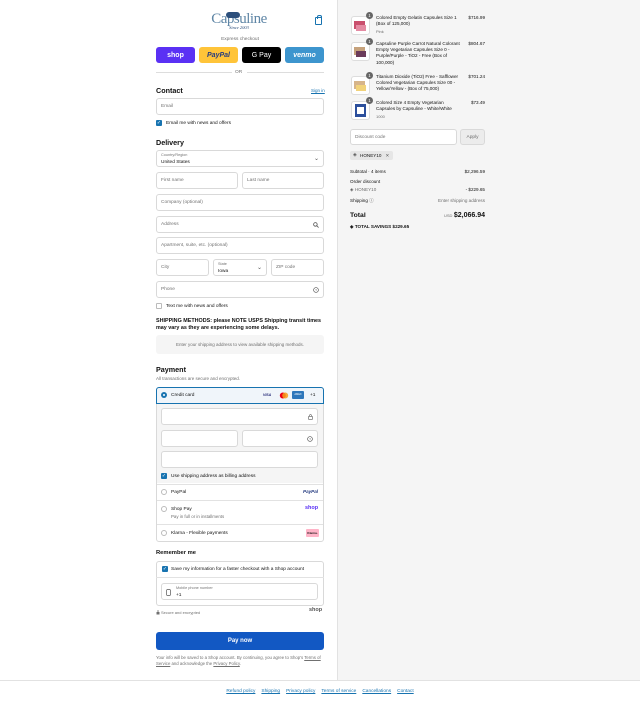  What do you see at coordinates (175, 55) in the screenshot?
I see `shop-pay-button: shop` at bounding box center [175, 55].